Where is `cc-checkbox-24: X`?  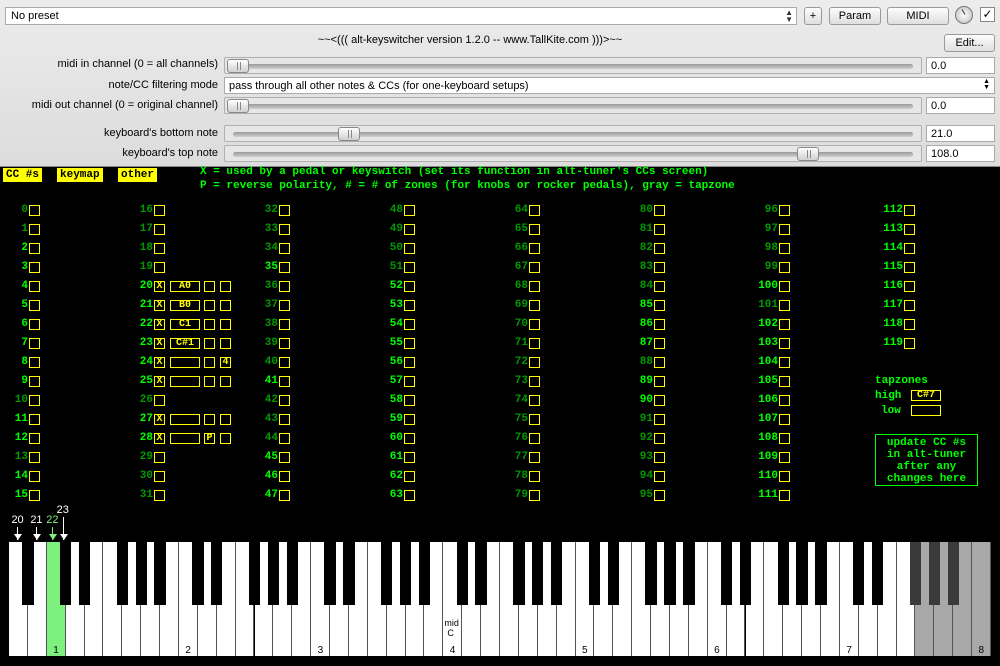
cc-checkbox-24: X is located at coordinates (159, 362).